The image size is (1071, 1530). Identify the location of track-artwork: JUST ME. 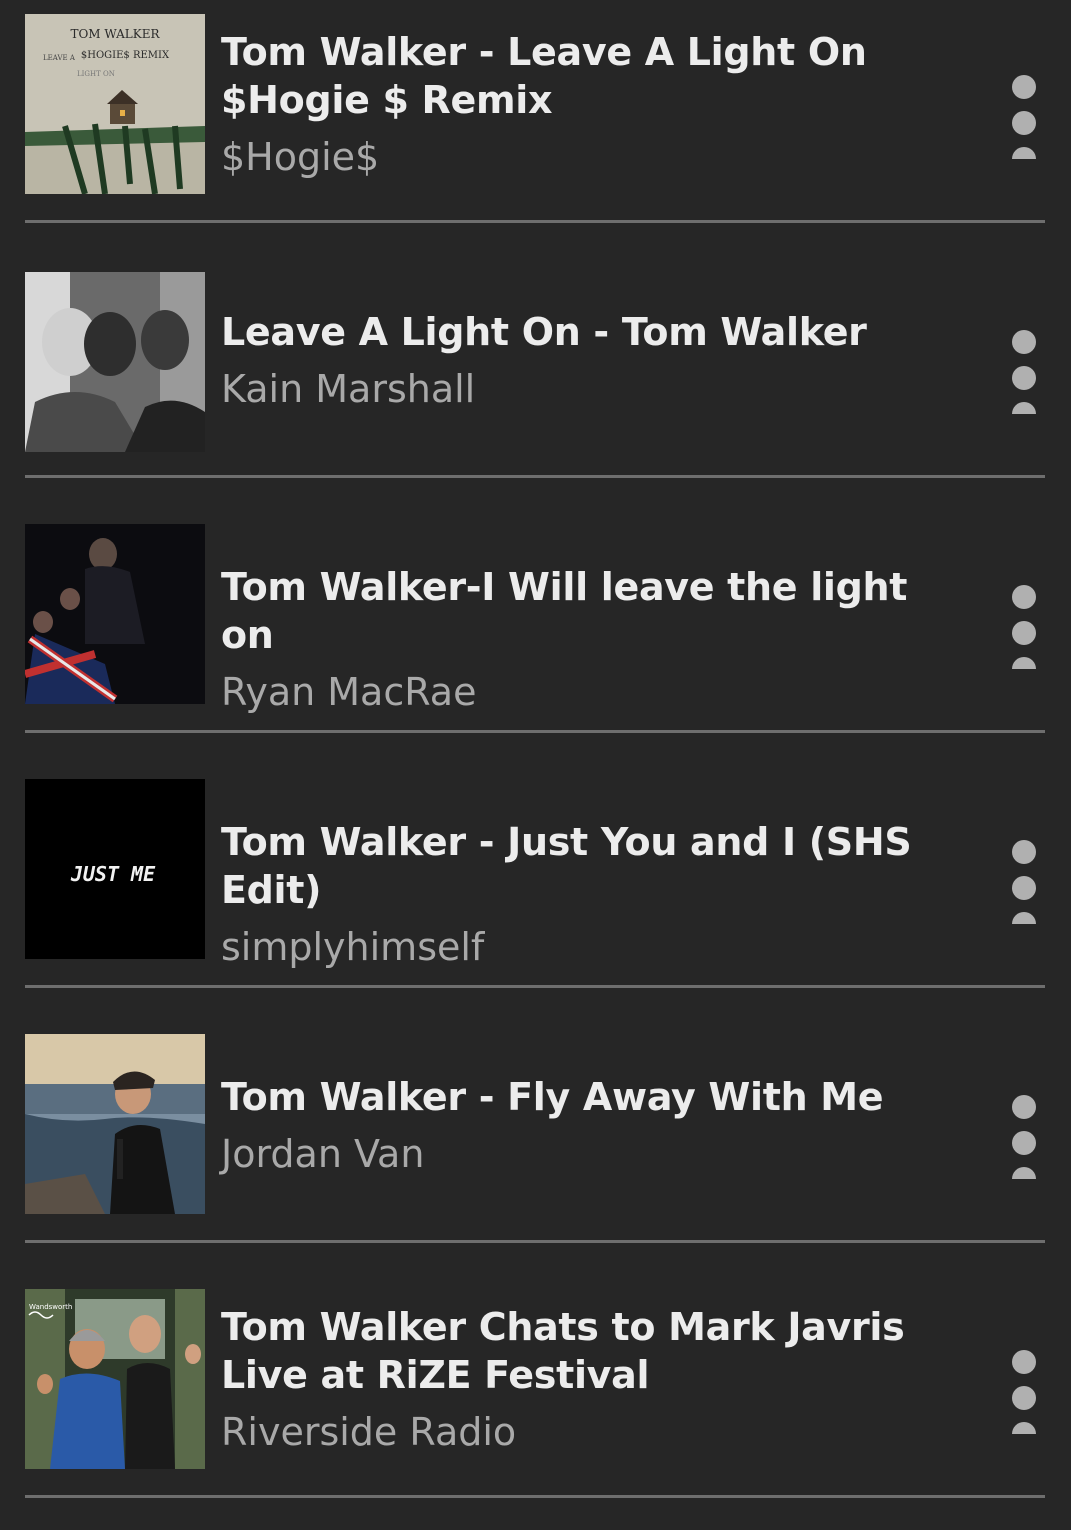
(115, 869).